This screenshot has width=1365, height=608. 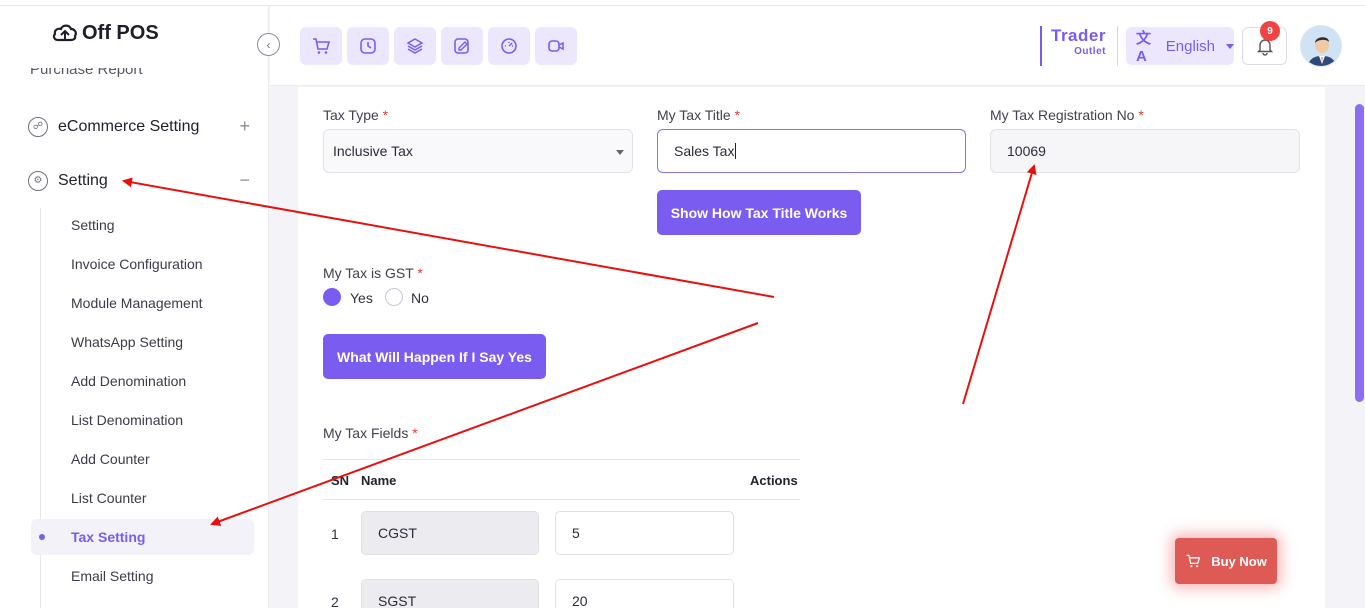 What do you see at coordinates (1239, 561) in the screenshot?
I see `buy-now-label: Buy Now` at bounding box center [1239, 561].